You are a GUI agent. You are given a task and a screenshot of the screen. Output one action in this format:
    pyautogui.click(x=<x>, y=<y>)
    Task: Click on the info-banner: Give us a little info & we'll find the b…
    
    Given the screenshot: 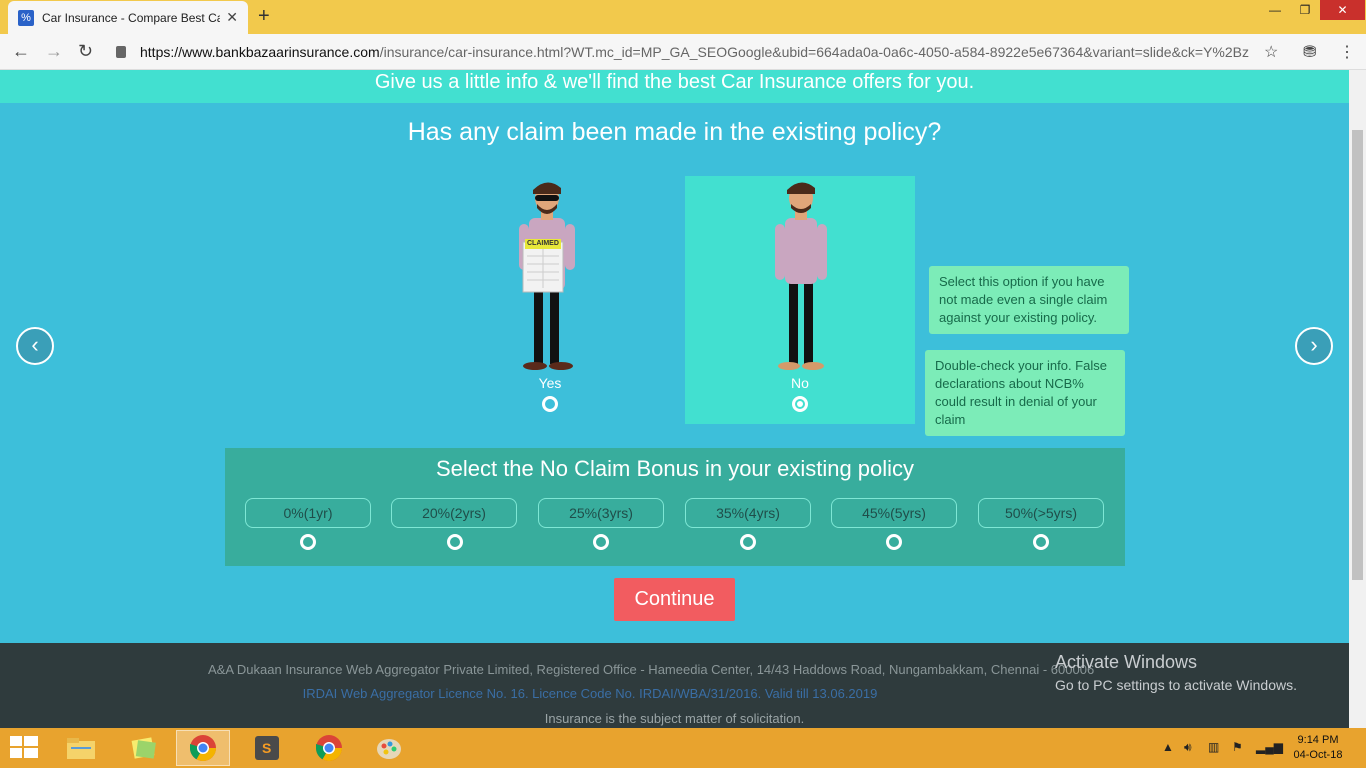 What is the action you would take?
    pyautogui.click(x=674, y=86)
    